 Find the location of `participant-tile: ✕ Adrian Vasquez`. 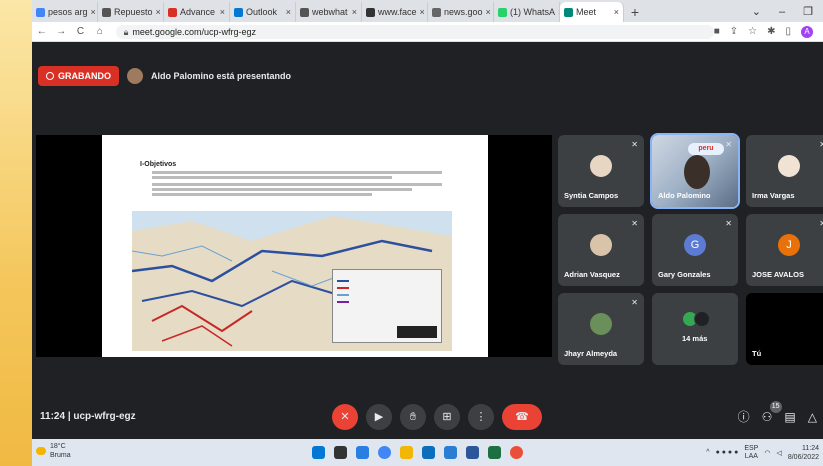

participant-tile: ✕ Adrian Vasquez is located at coordinates (601, 250).